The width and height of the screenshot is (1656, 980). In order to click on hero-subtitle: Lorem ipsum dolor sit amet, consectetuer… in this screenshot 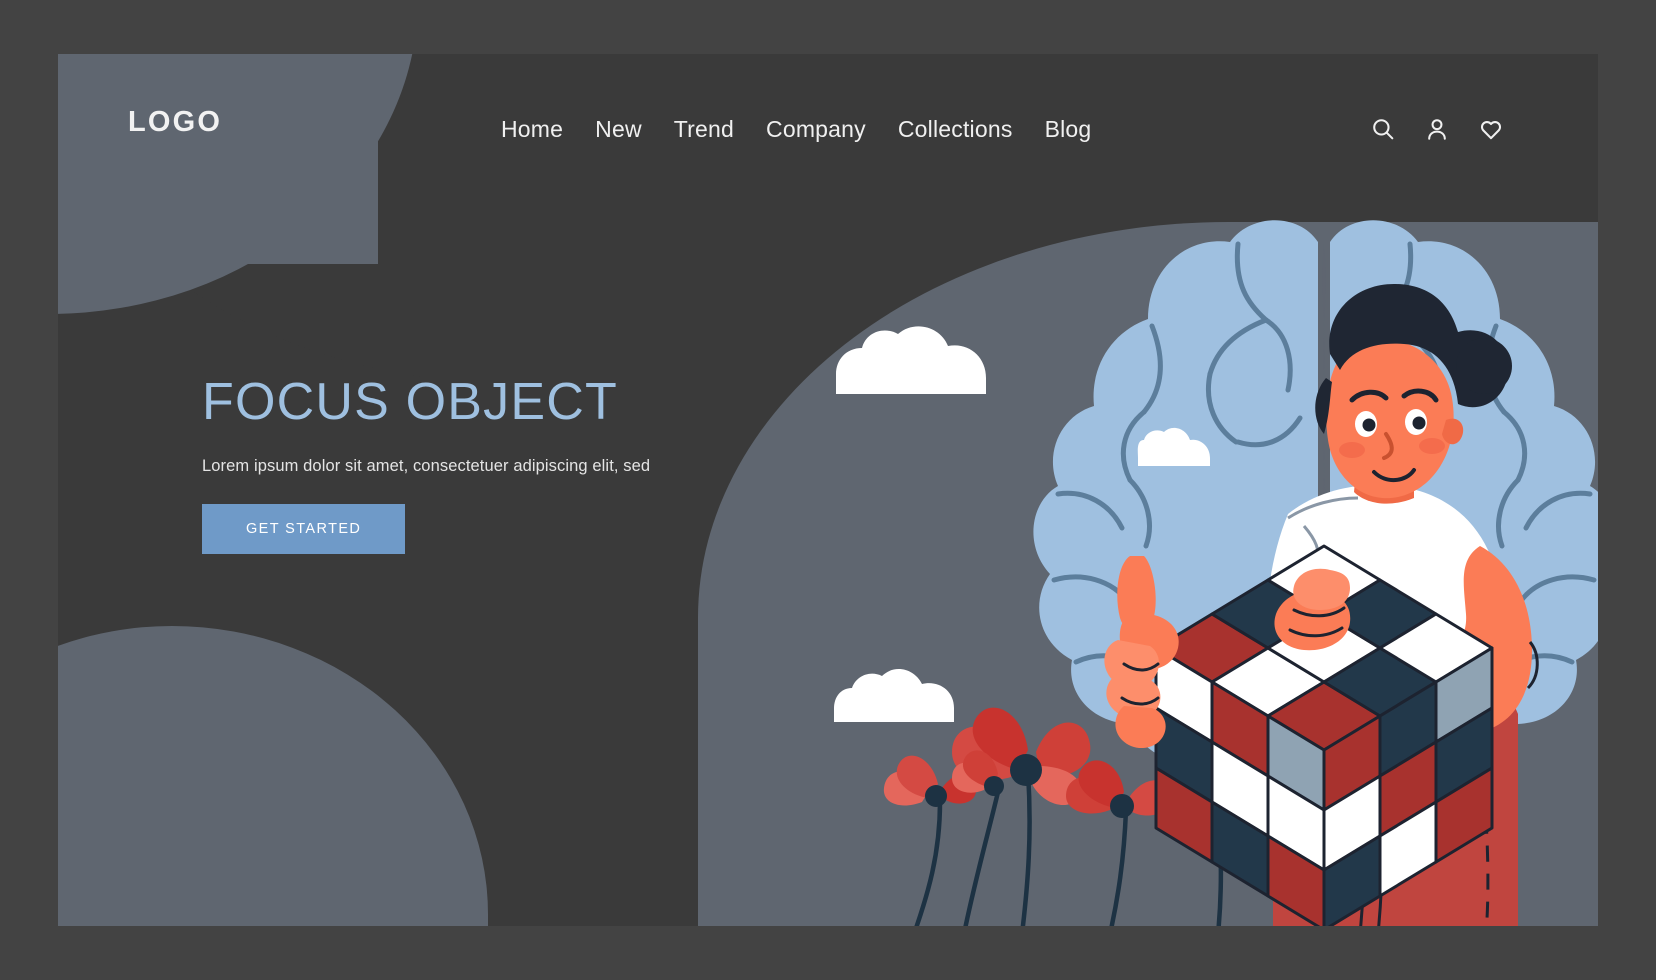, I will do `click(426, 466)`.